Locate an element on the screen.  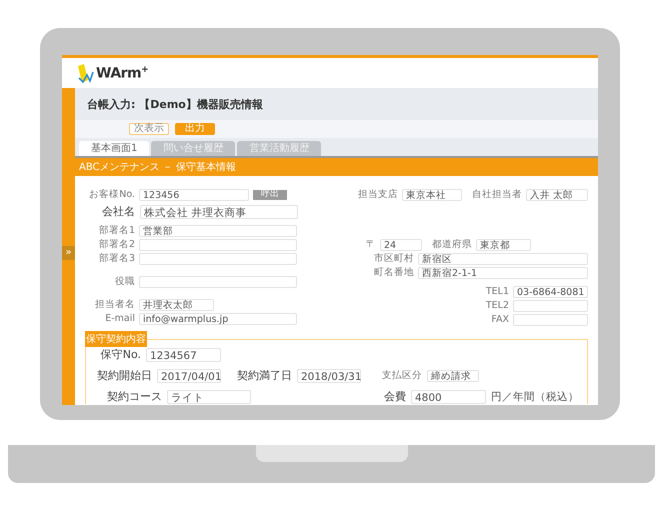
input-field: 4800 is located at coordinates (448, 397).